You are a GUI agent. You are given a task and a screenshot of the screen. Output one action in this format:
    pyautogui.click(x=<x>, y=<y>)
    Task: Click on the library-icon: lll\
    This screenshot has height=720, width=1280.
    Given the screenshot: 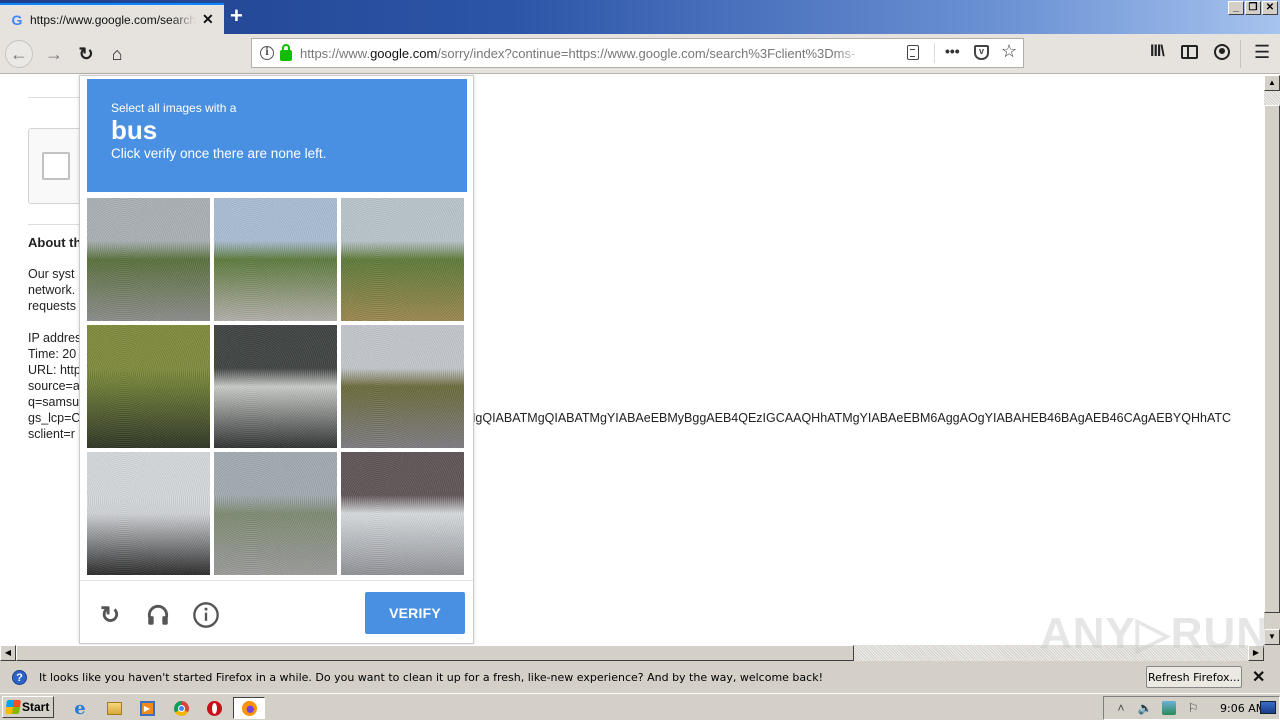 What is the action you would take?
    pyautogui.click(x=1157, y=52)
    